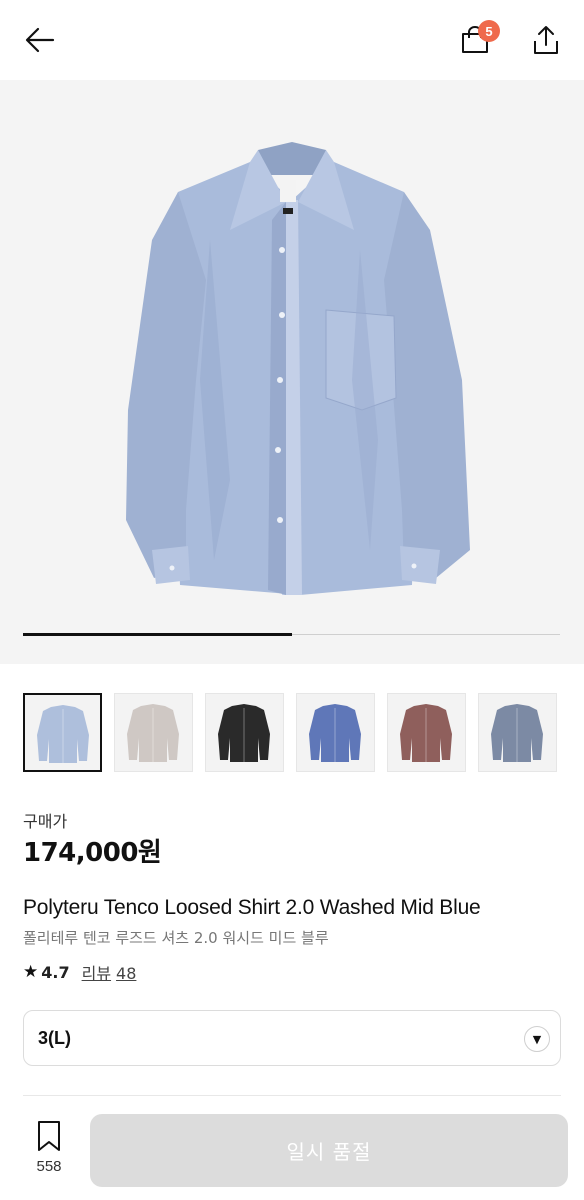  What do you see at coordinates (176, 938) in the screenshot?
I see `product-name-korean: 폴리테루 텐코 루즈드 셔츠 2.0 워시드 미드 블루` at bounding box center [176, 938].